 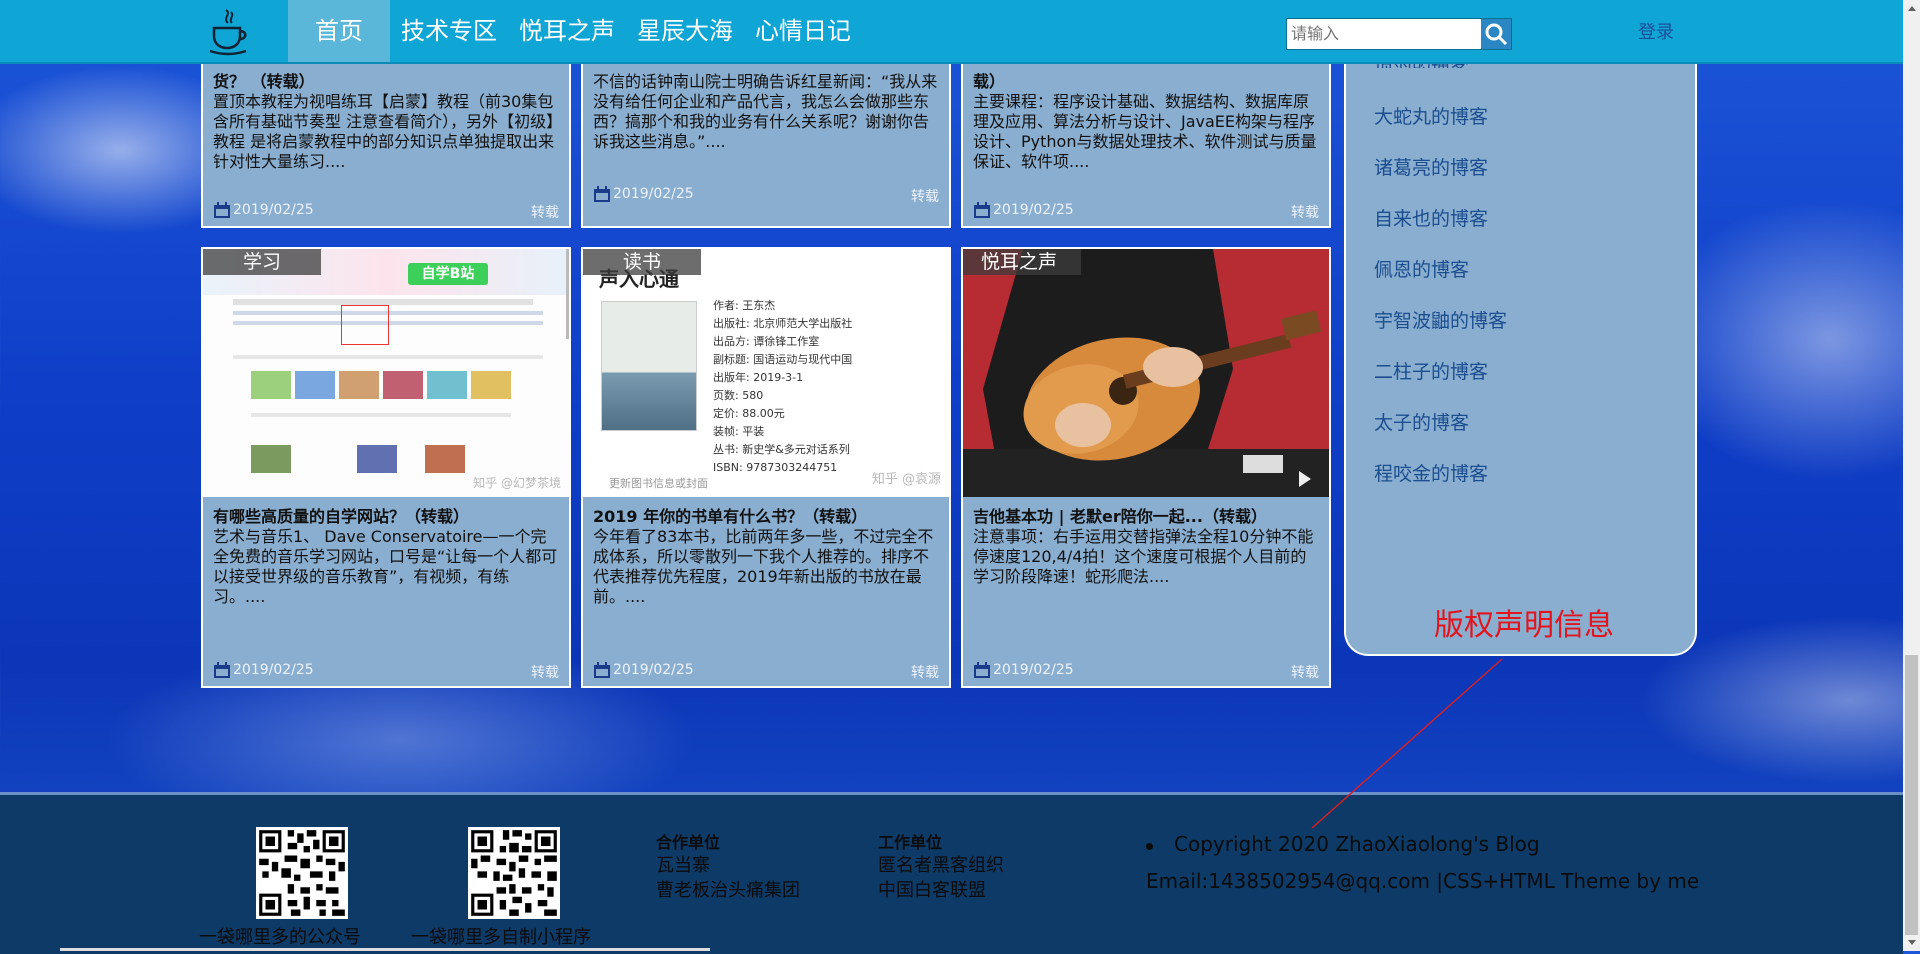 I want to click on qr-code-wechat-icon, so click(x=302, y=873).